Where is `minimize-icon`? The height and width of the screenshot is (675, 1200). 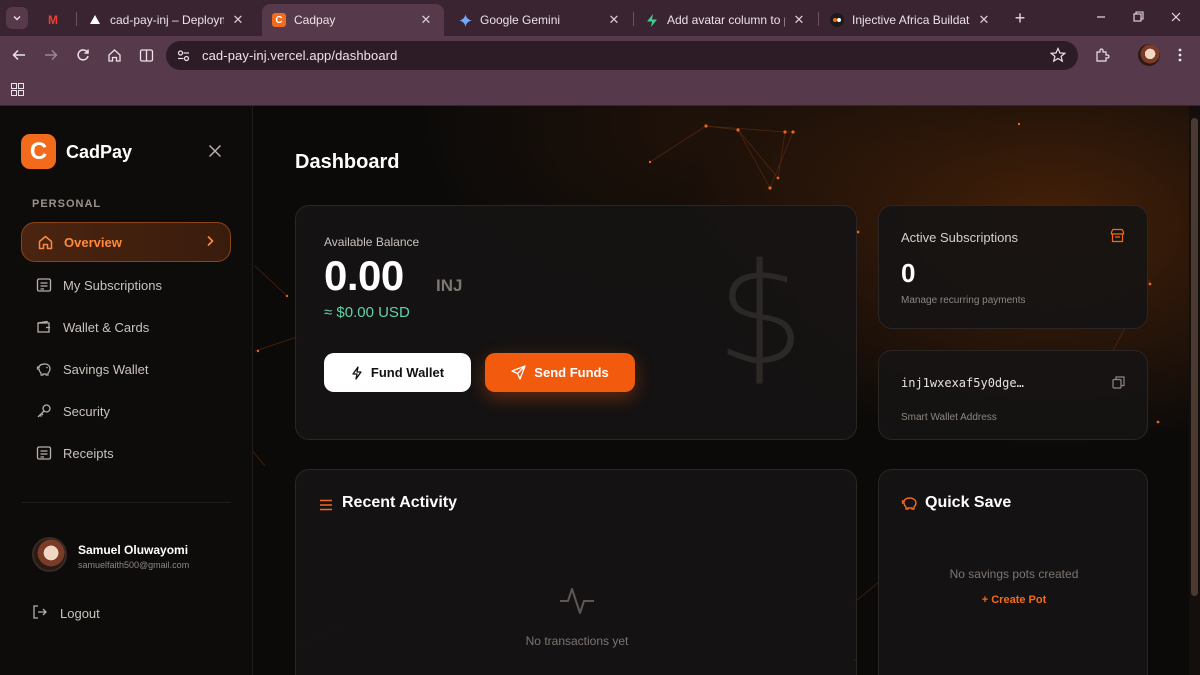 minimize-icon is located at coordinates (1101, 17).